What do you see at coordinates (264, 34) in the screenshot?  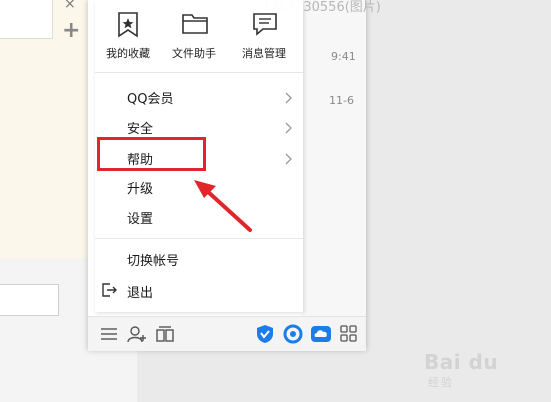 I see `quick-message-manager-button: 消息管理` at bounding box center [264, 34].